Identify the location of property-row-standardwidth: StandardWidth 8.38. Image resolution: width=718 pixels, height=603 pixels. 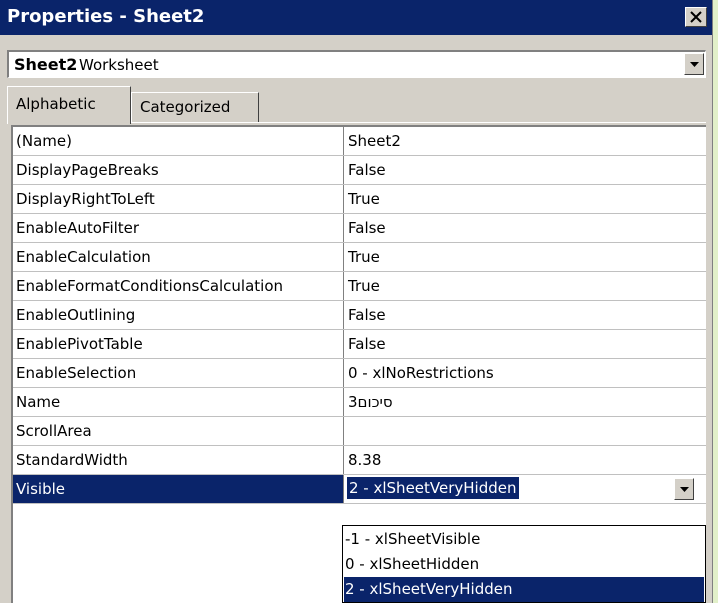
(359, 460).